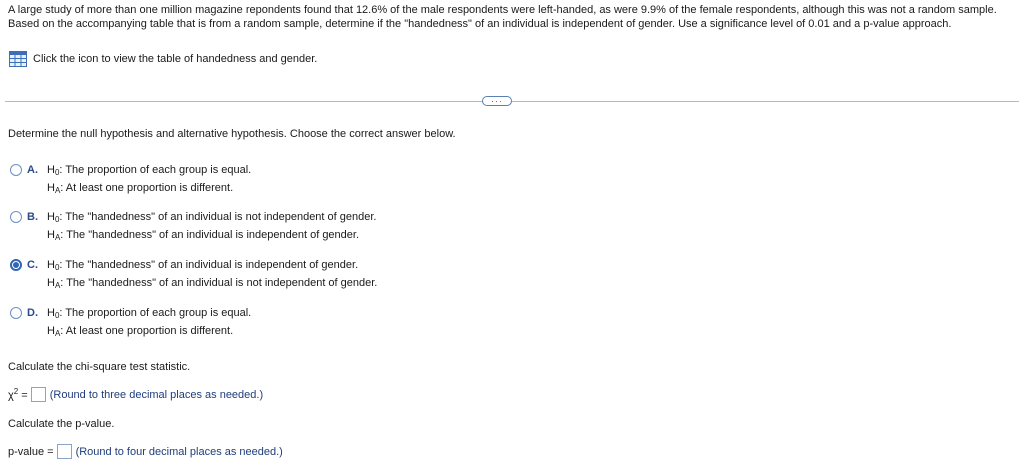 This screenshot has width=1024, height=476. I want to click on option-a-letter: A., so click(32, 170).